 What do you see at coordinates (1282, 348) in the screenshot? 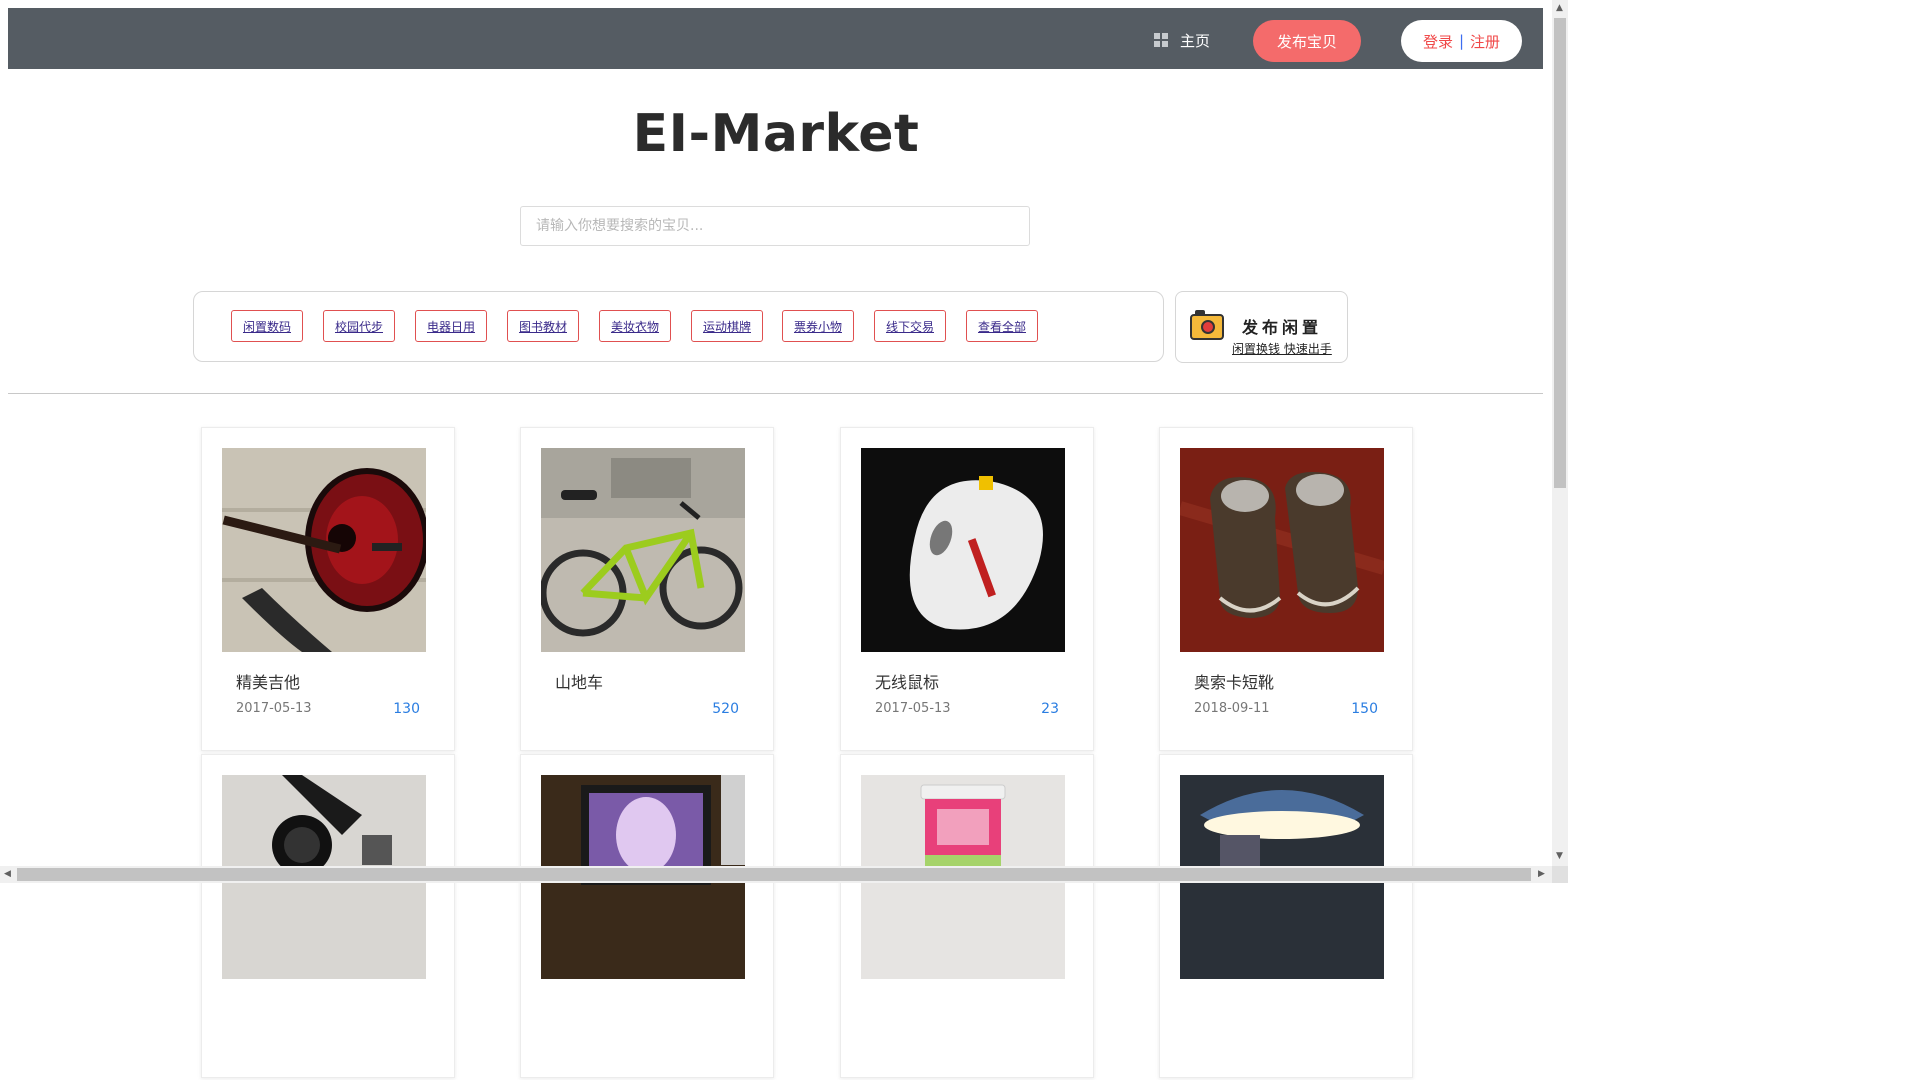
I see `sell-promo-subtitle: 闲置换钱 快速出手` at bounding box center [1282, 348].